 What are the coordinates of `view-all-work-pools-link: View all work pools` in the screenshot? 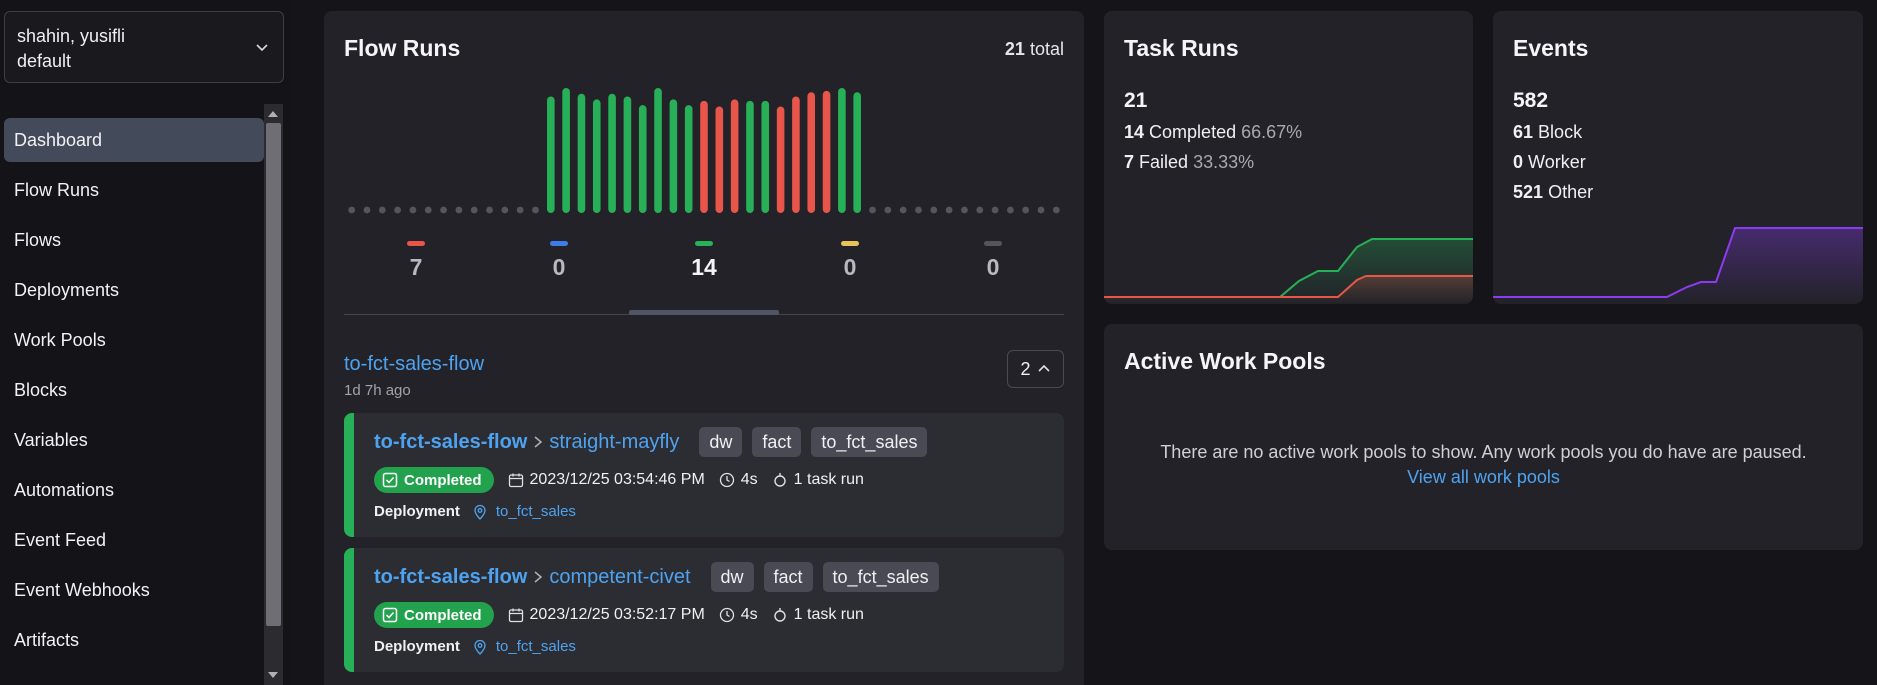 It's located at (1483, 477).